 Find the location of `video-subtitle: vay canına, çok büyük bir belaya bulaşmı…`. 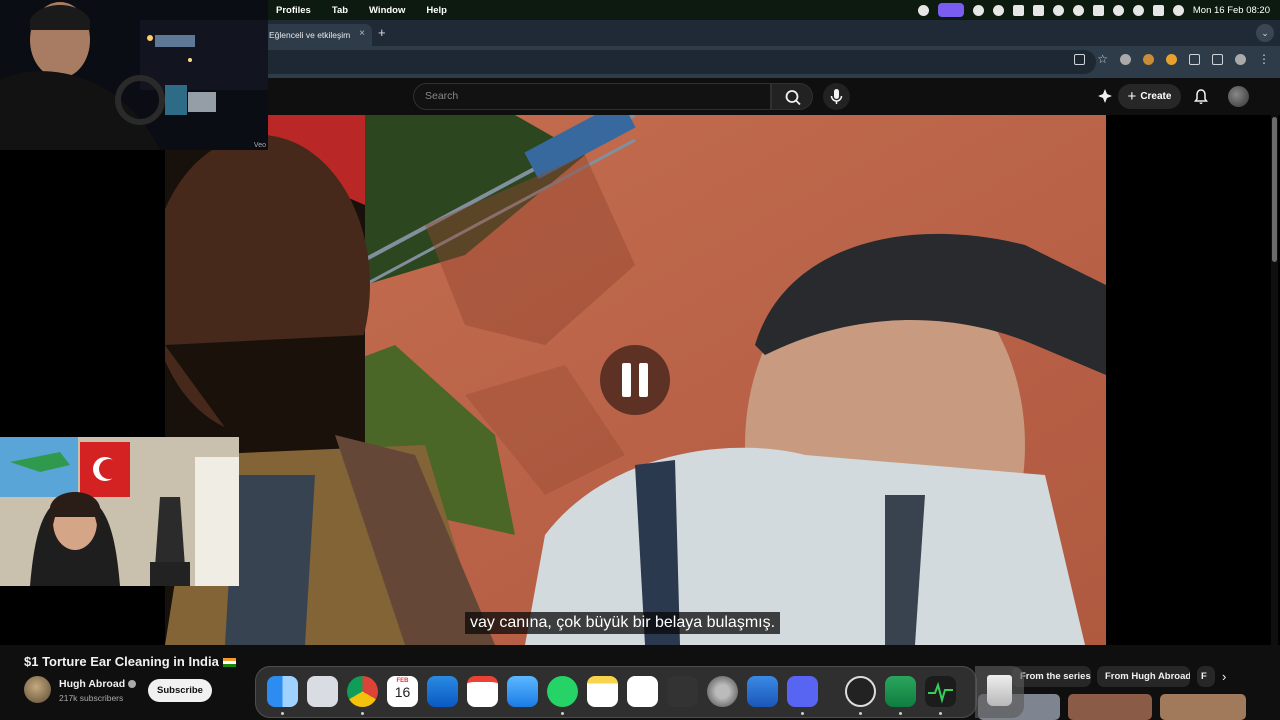

video-subtitle: vay canına, çok büyük bir belaya bulaşmı… is located at coordinates (623, 623).